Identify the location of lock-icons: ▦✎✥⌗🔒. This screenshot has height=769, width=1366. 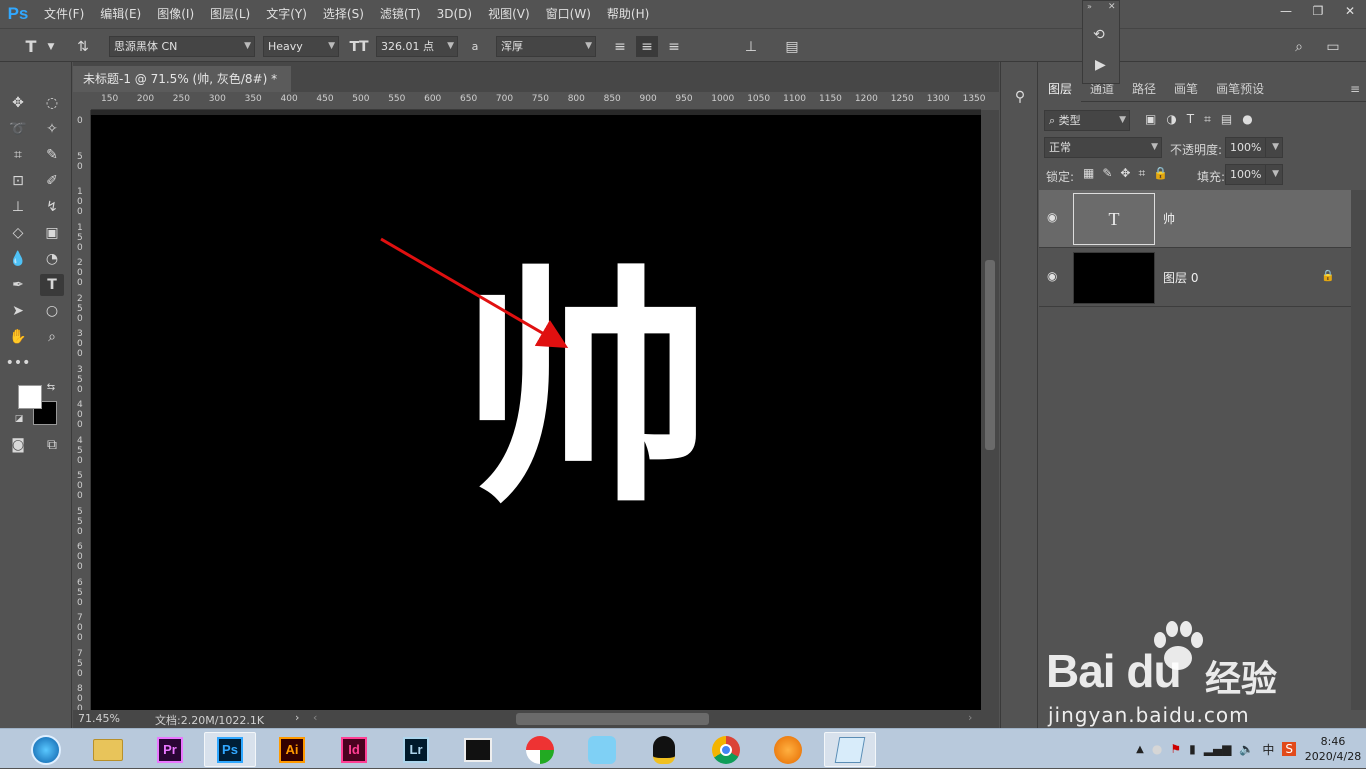
(1129, 173).